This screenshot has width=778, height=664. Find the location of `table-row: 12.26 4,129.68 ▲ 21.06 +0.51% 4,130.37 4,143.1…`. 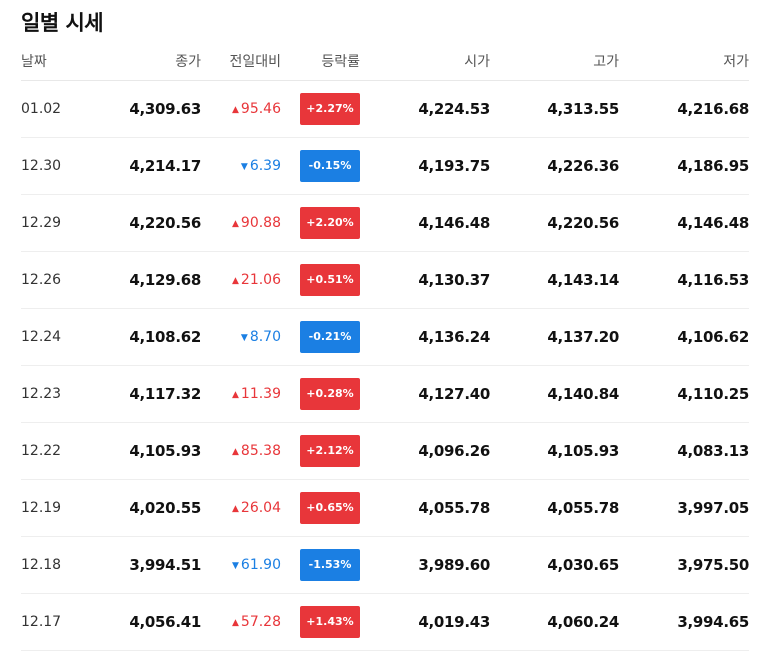

table-row: 12.26 4,129.68 ▲ 21.06 +0.51% 4,130.37 4,143.1… is located at coordinates (385, 280).